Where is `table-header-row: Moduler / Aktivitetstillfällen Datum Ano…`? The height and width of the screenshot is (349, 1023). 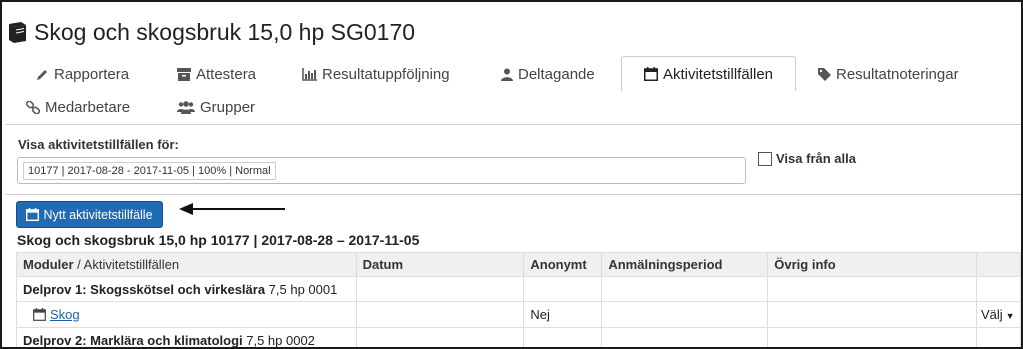
table-header-row: Moduler / Aktivitetstillfällen Datum Ano… is located at coordinates (518, 264).